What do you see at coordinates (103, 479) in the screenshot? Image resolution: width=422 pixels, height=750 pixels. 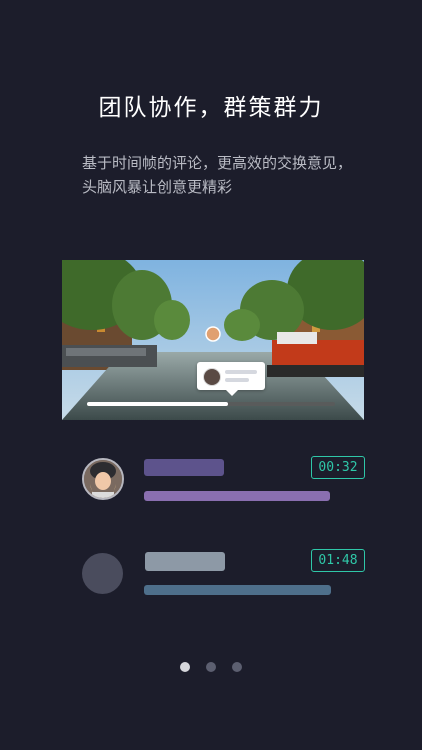 I see `commenter-avatar` at bounding box center [103, 479].